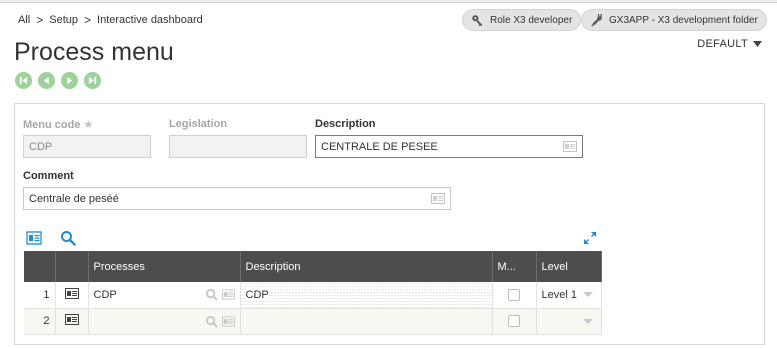  Describe the element at coordinates (238, 146) in the screenshot. I see `legislation-field` at that location.